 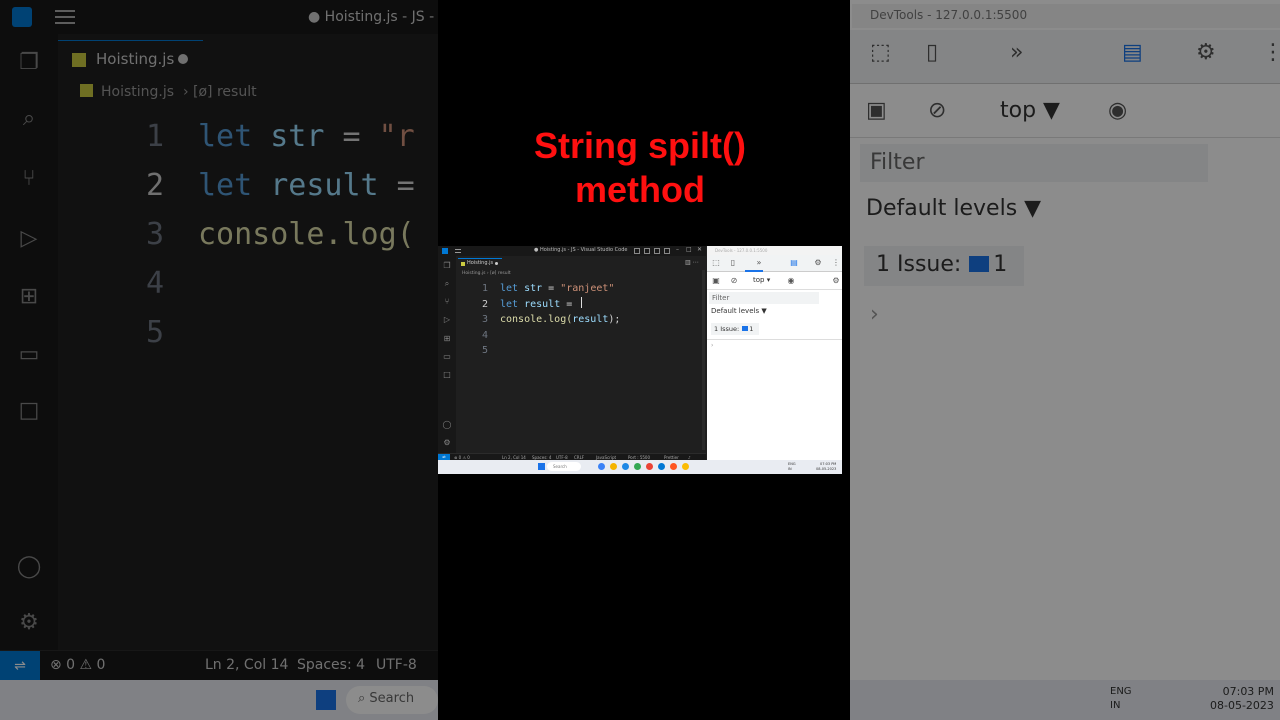 What do you see at coordinates (733, 263) in the screenshot?
I see `device-toolbar-icon: ▯` at bounding box center [733, 263].